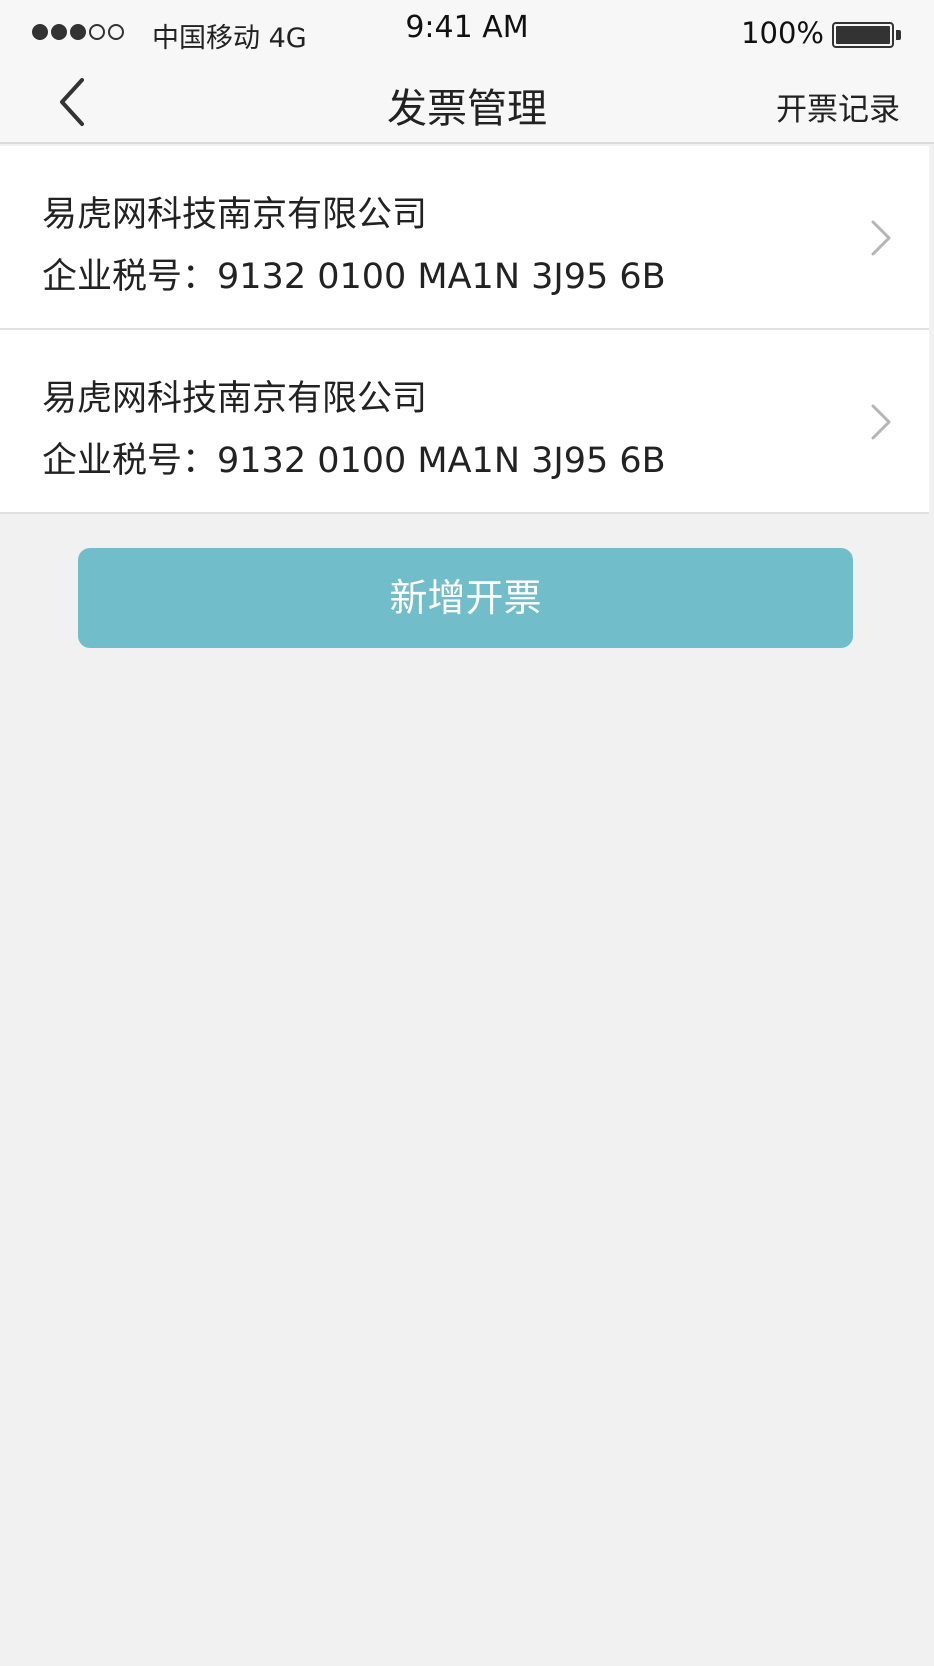 The image size is (934, 1666). I want to click on battery-icon, so click(863, 35).